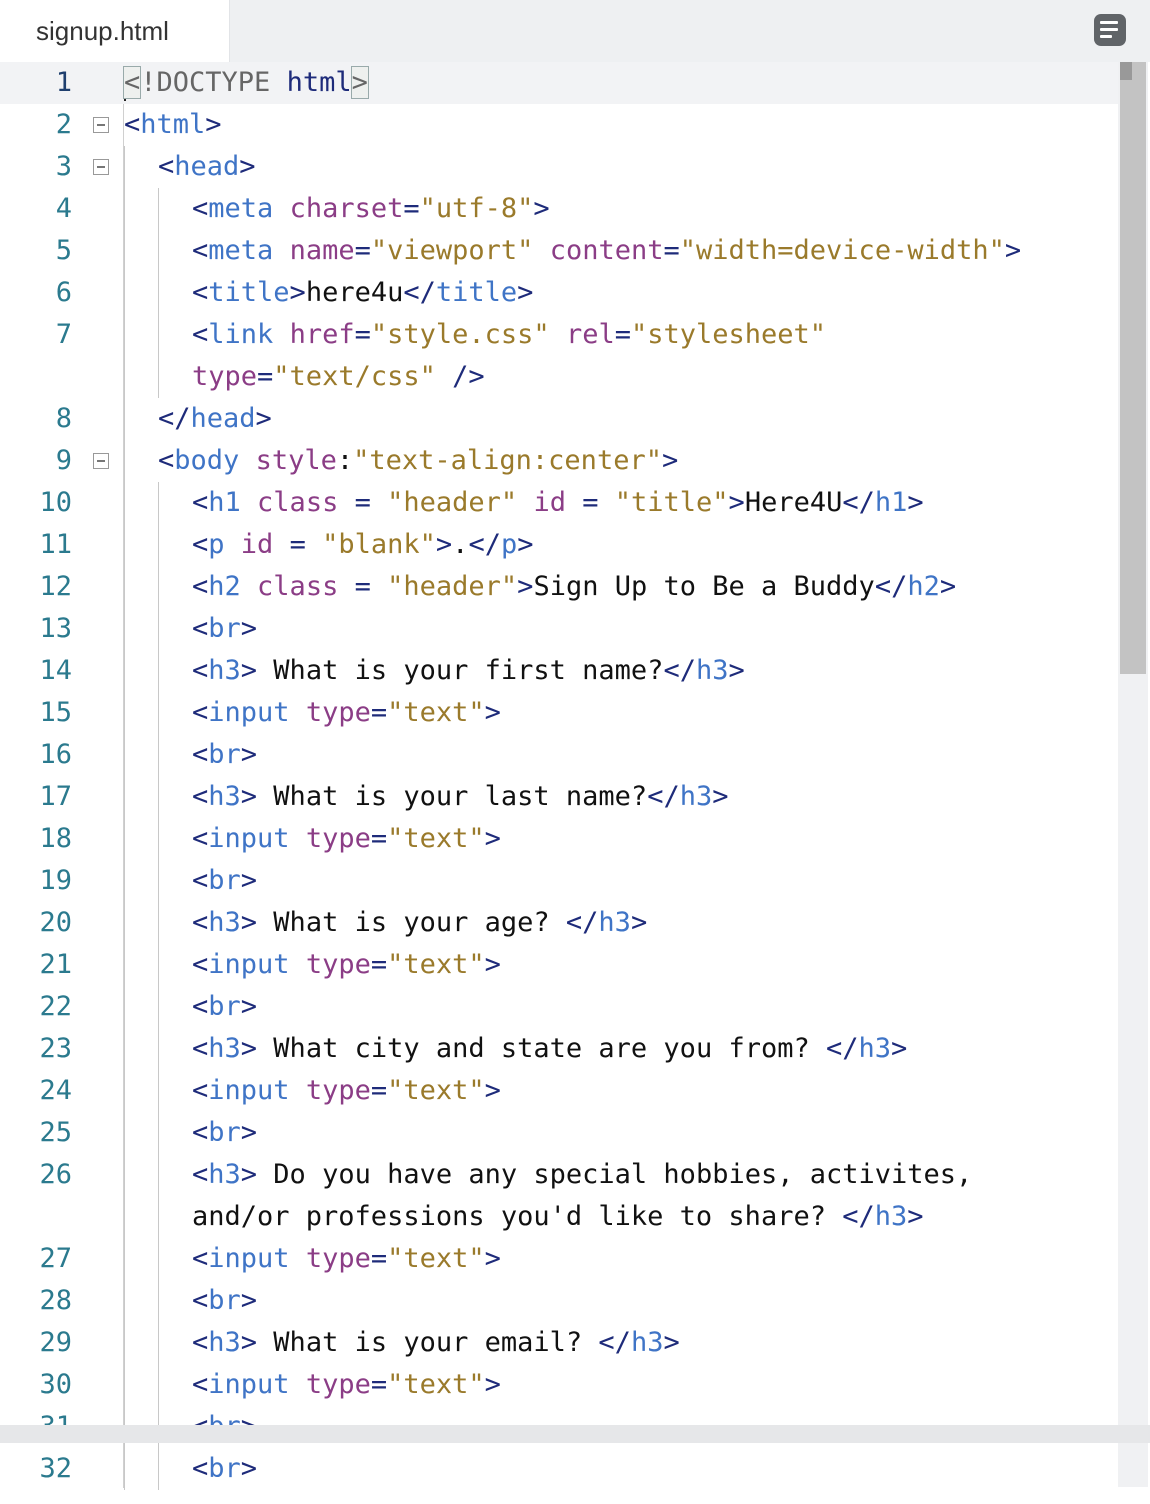 The image size is (1150, 1504). I want to click on code-token: "utf-8", so click(476, 208).